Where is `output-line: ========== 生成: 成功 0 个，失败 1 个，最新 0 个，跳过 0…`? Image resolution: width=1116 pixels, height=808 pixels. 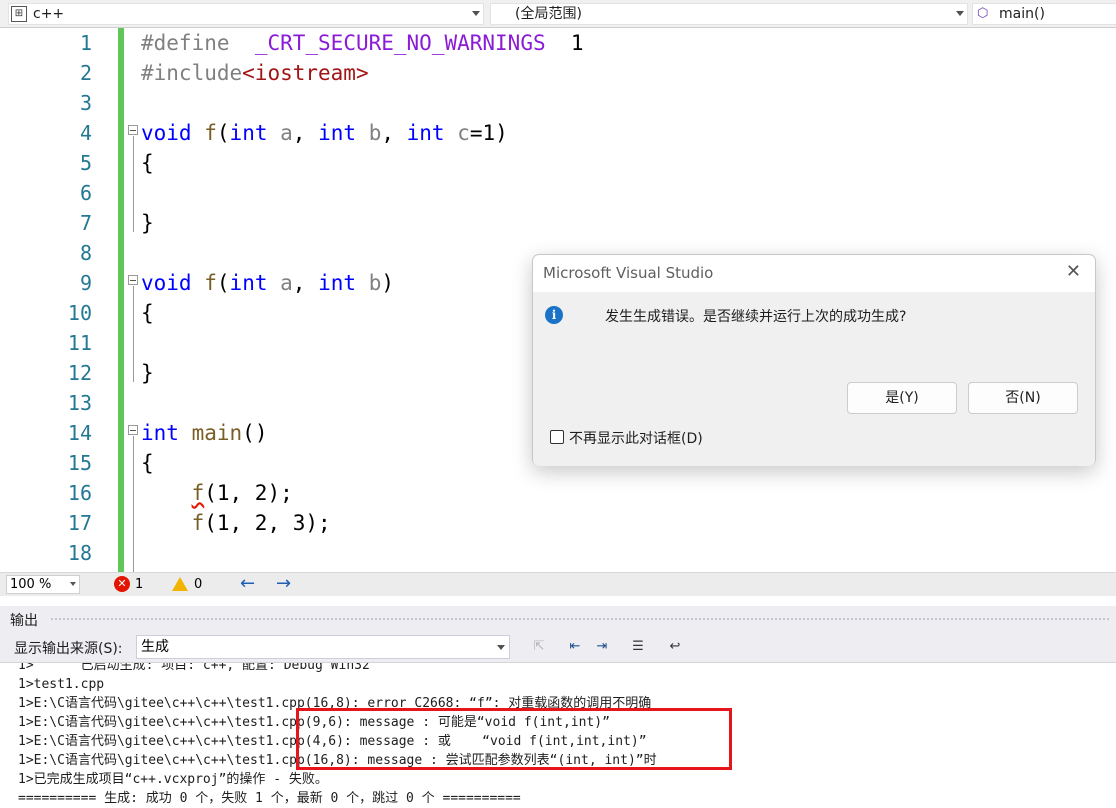 output-line: ========== 生成: 成功 0 个，失败 1 个，最新 0 个，跳过 0… is located at coordinates (269, 798).